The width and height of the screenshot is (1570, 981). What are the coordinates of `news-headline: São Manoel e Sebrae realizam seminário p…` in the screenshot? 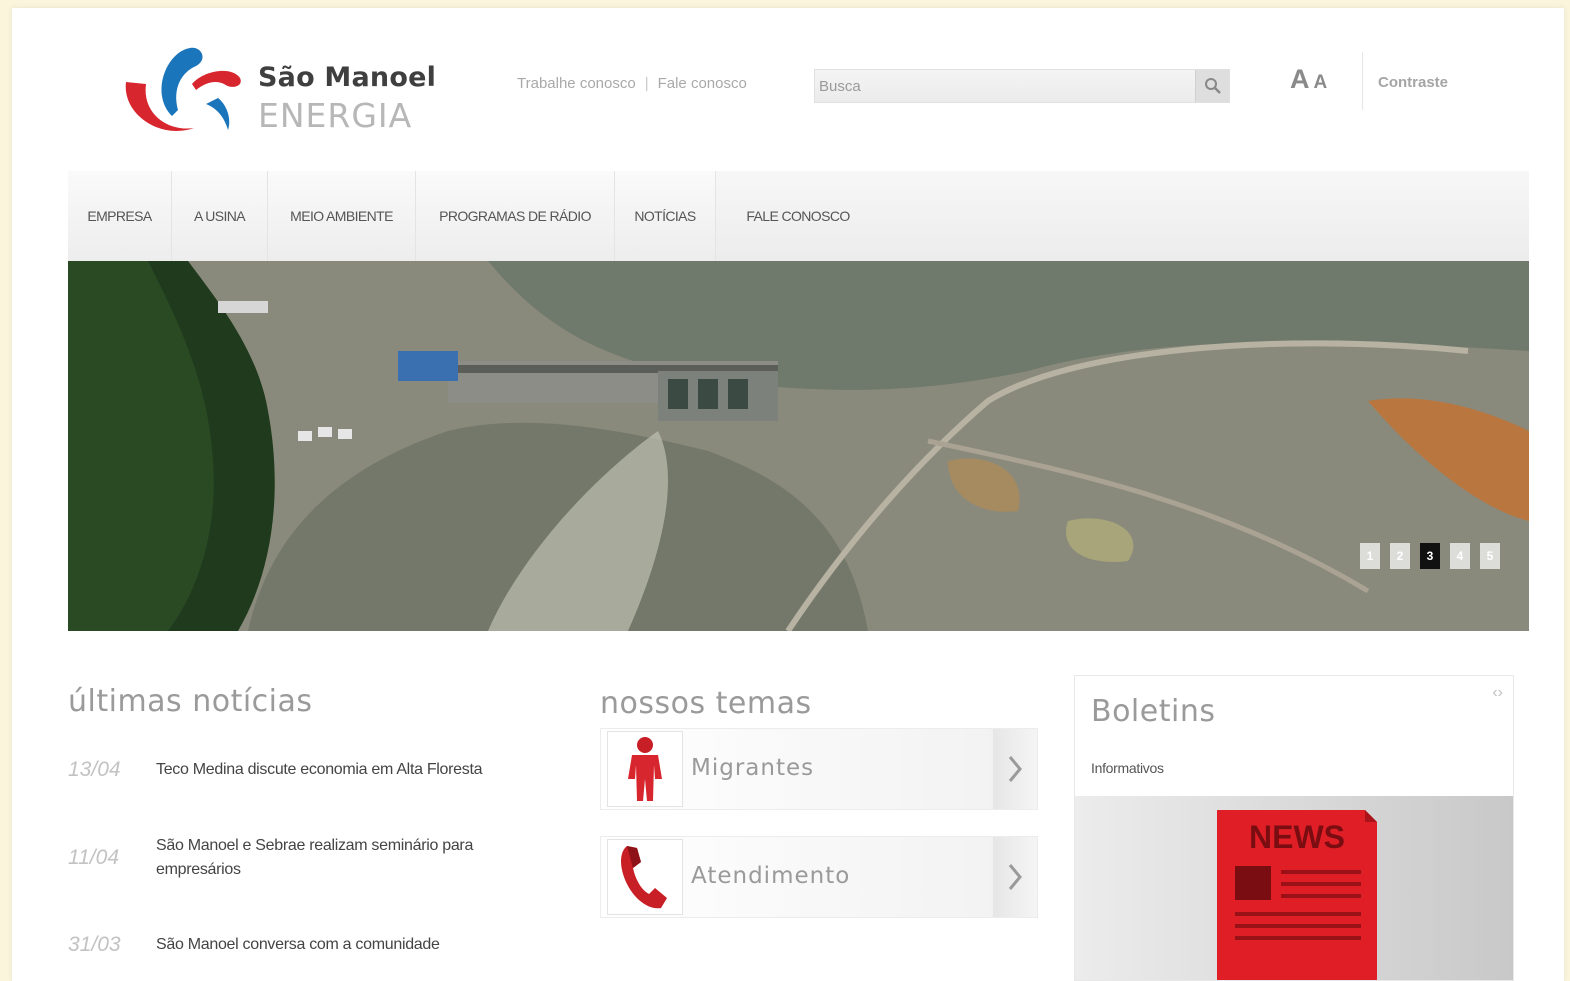 It's located at (346, 858).